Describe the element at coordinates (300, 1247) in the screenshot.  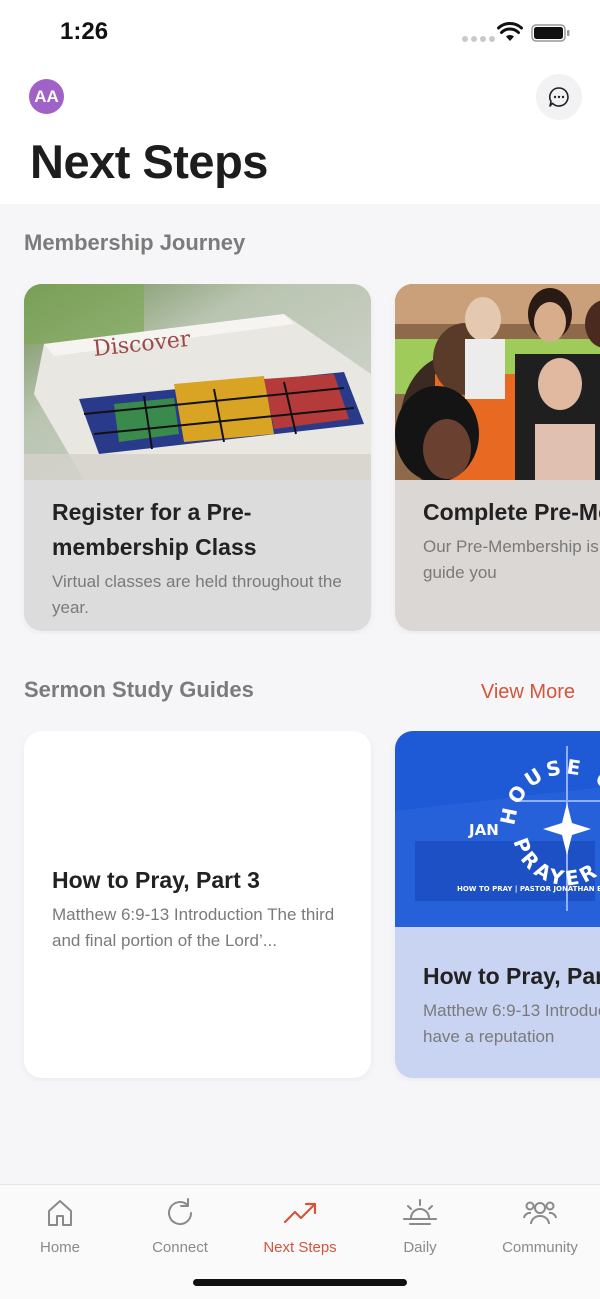
I see `tab-label: Next Steps` at that location.